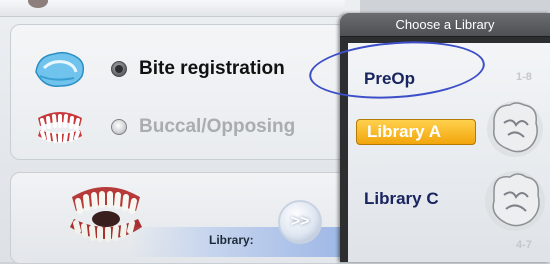 This screenshot has width=550, height=264. I want to click on library-item-library-c: Library C, so click(401, 199).